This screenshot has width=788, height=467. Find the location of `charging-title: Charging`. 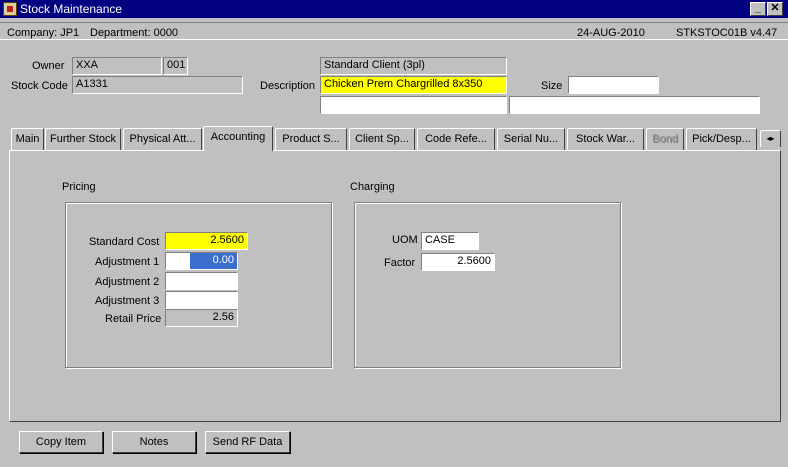

charging-title: Charging is located at coordinates (372, 187).